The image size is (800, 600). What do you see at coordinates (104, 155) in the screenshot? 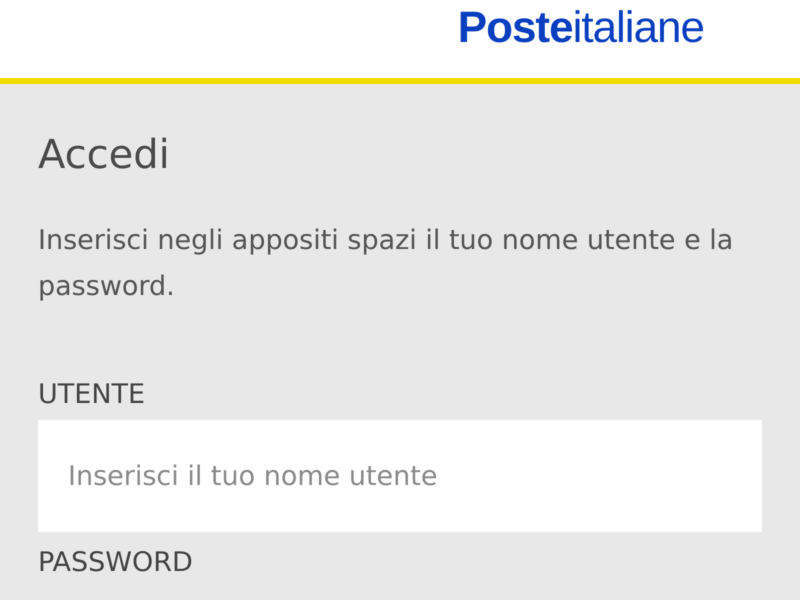
I see `page-title: Accedi` at bounding box center [104, 155].